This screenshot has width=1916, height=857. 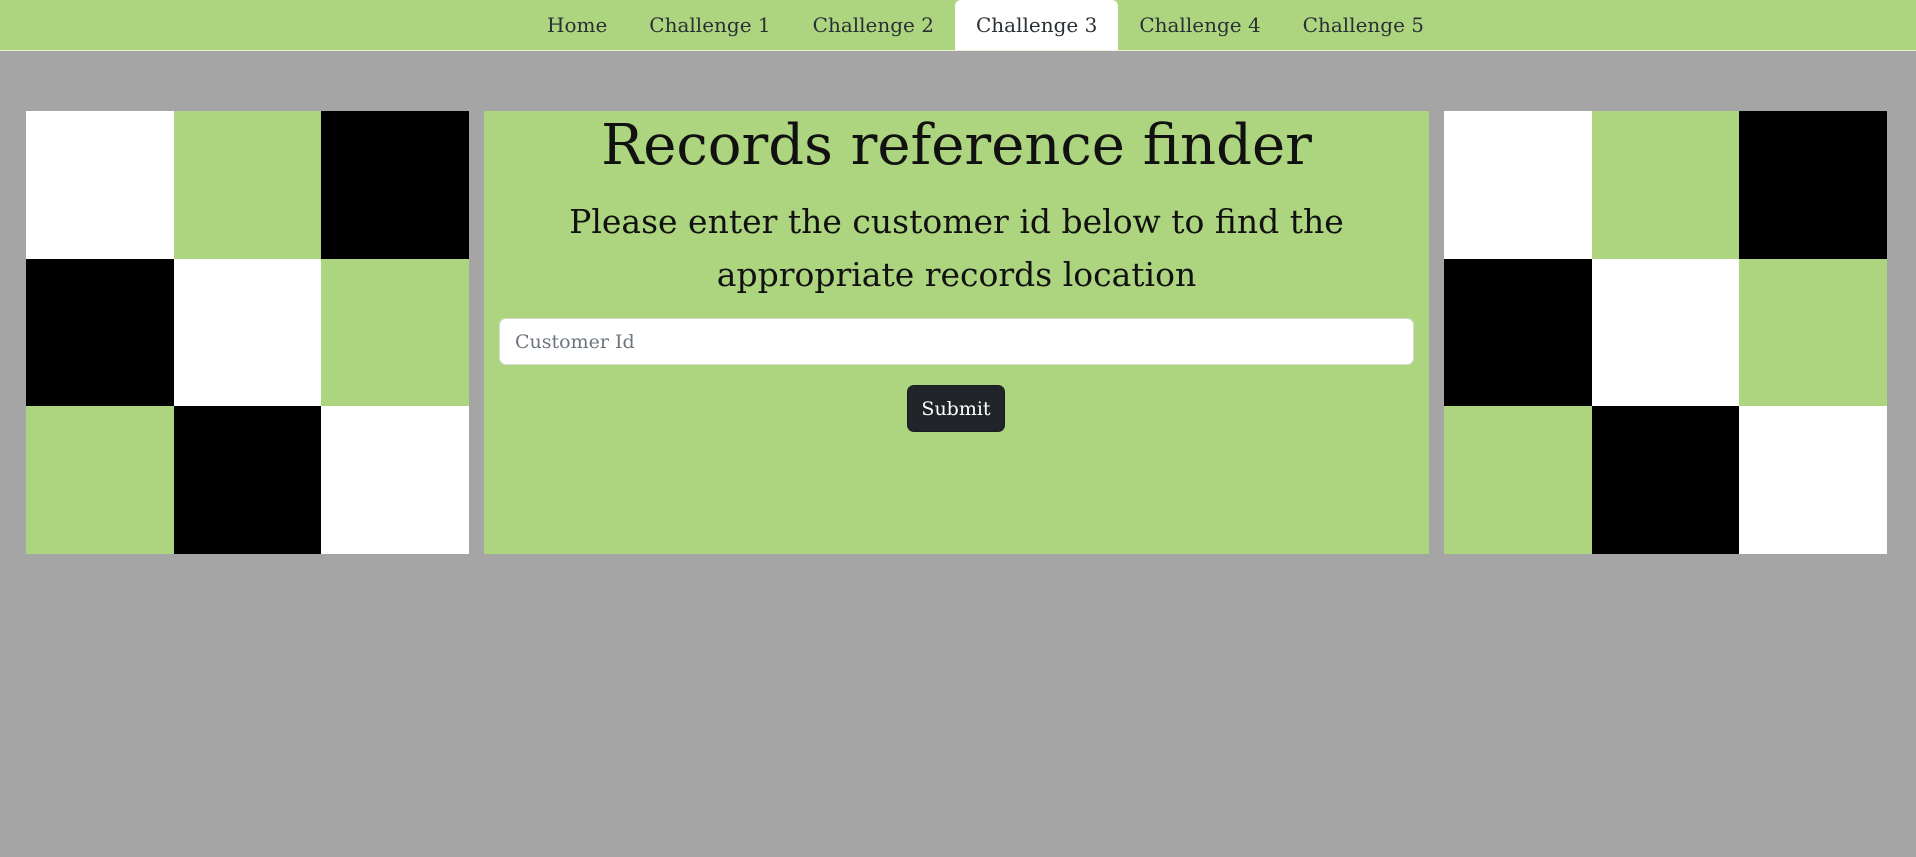 What do you see at coordinates (873, 25) in the screenshot?
I see `nav-tab-challenge-2: Challenge 2` at bounding box center [873, 25].